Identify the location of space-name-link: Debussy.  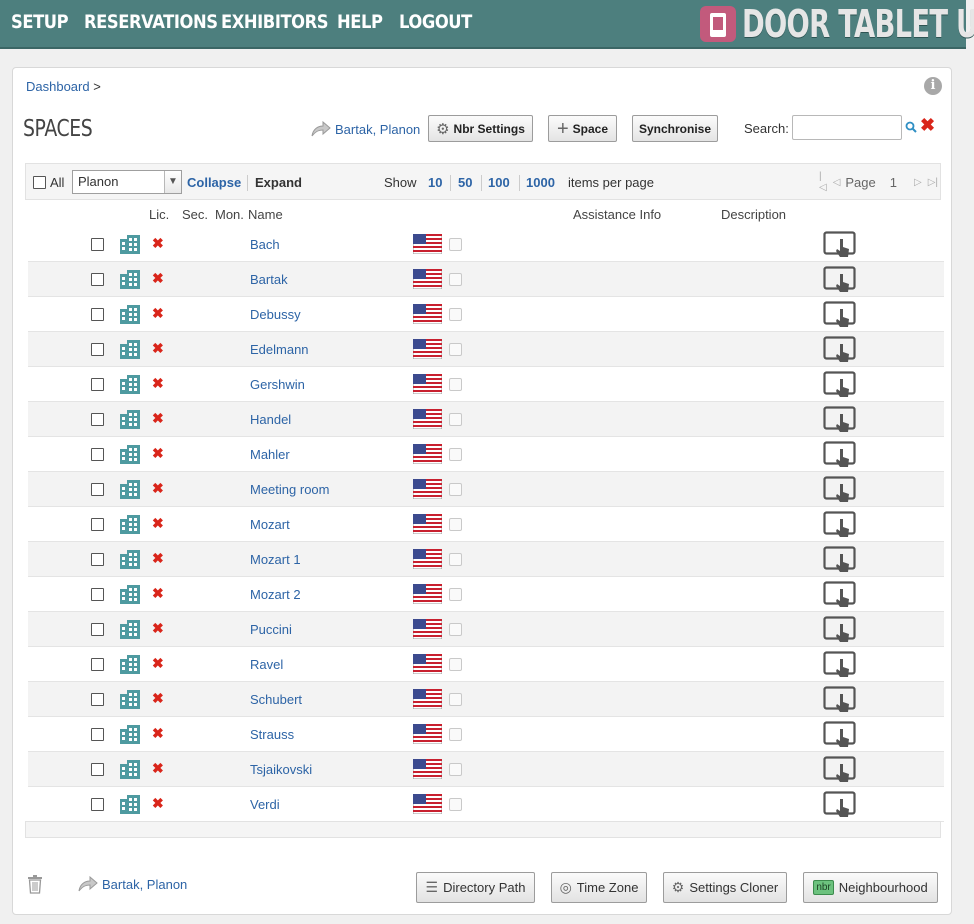
(275, 314).